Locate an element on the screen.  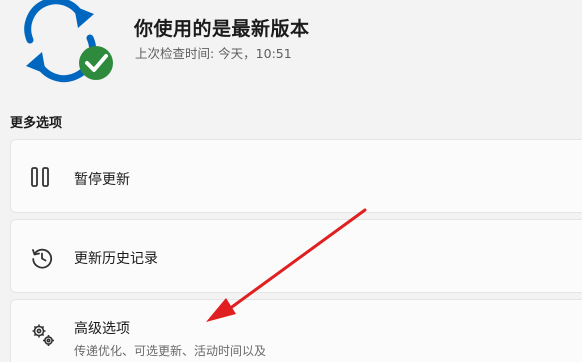
advanced-options-description: 传递优化、可选更新、活动时间以及 is located at coordinates (170, 351).